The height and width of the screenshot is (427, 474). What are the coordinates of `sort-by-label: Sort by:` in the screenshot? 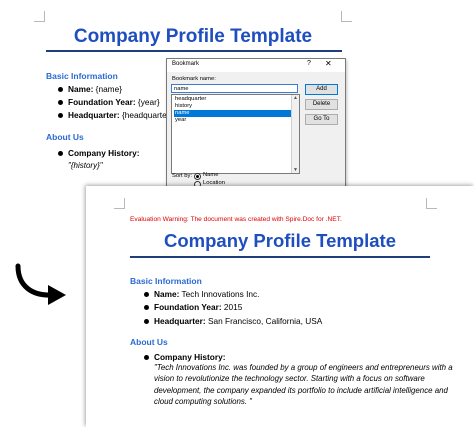 It's located at (182, 176).